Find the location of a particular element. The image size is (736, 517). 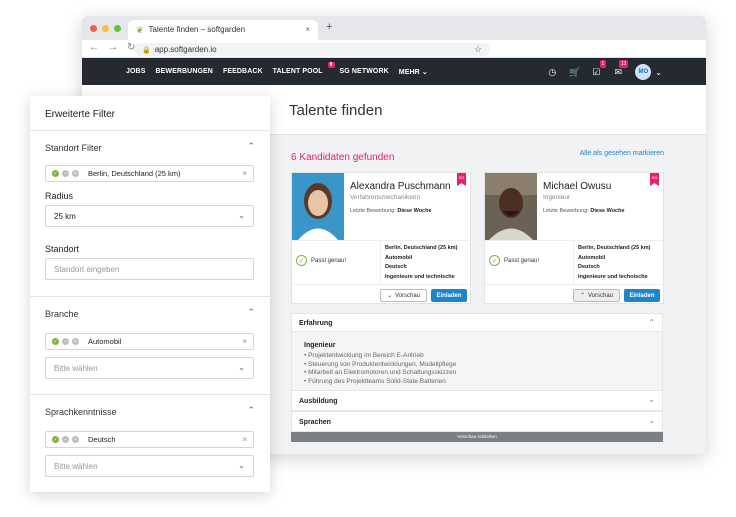

mail-icon: ✉ 13 is located at coordinates (621, 68).